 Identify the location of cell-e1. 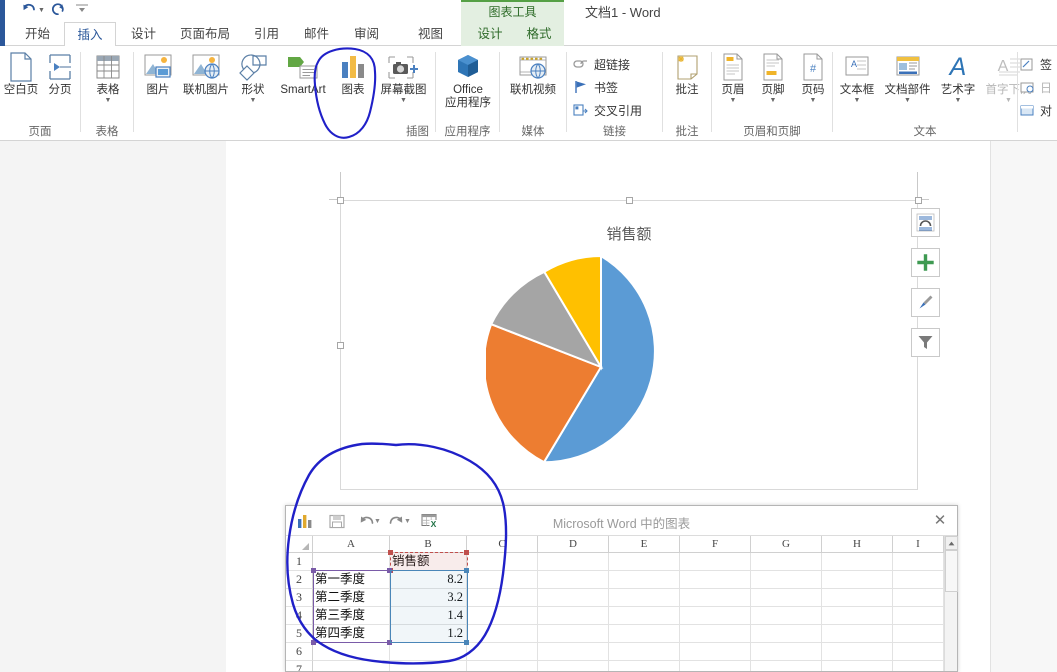
(644, 562).